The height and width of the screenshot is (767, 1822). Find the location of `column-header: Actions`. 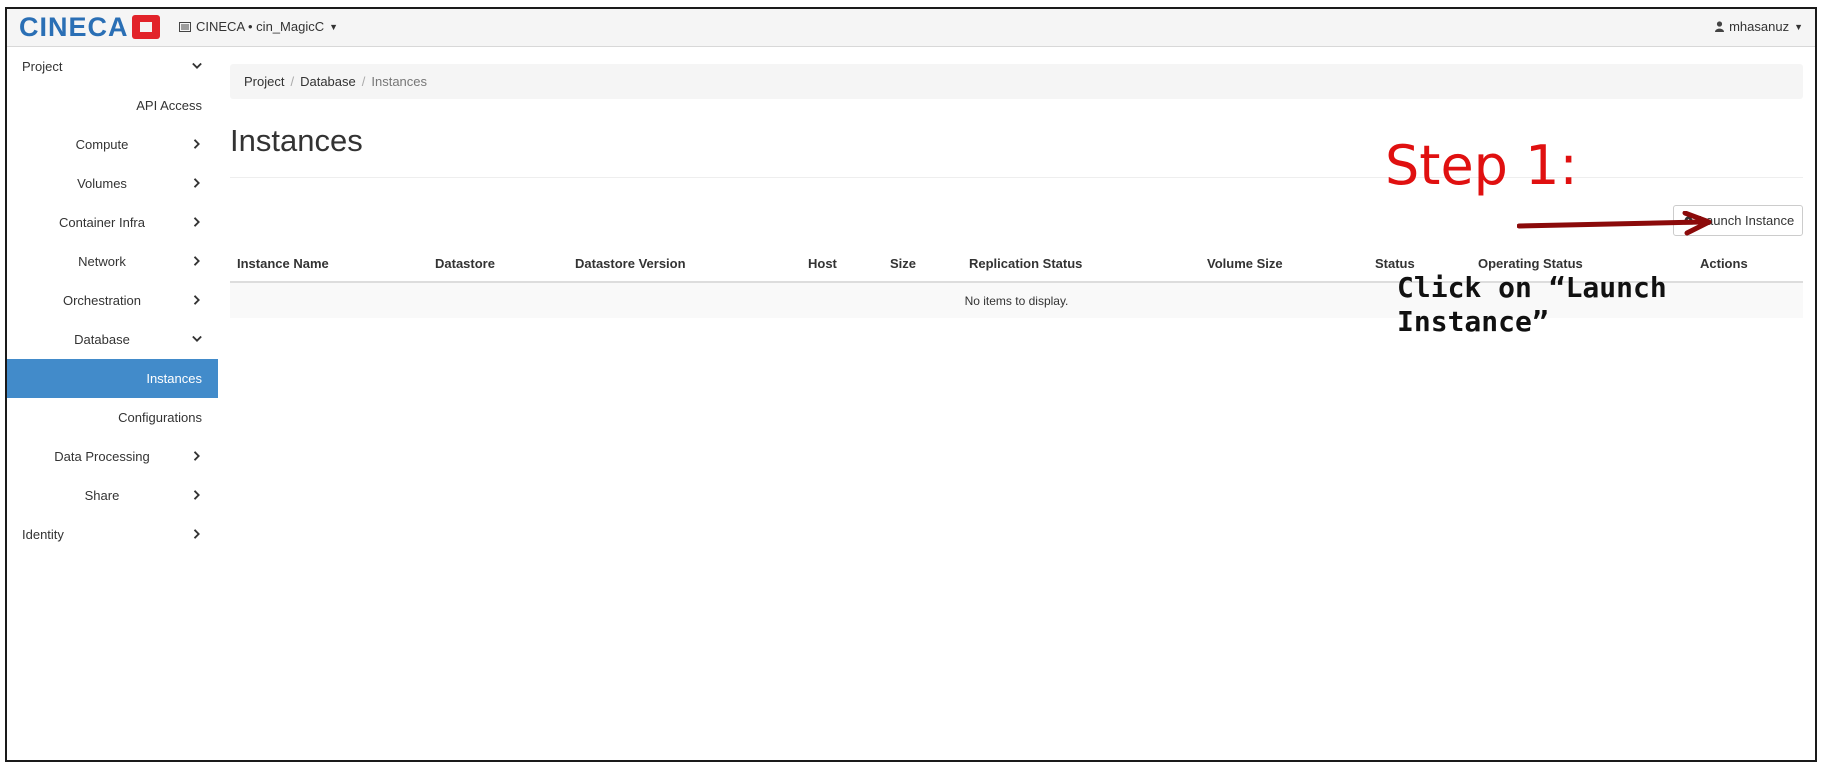

column-header: Actions is located at coordinates (1724, 263).